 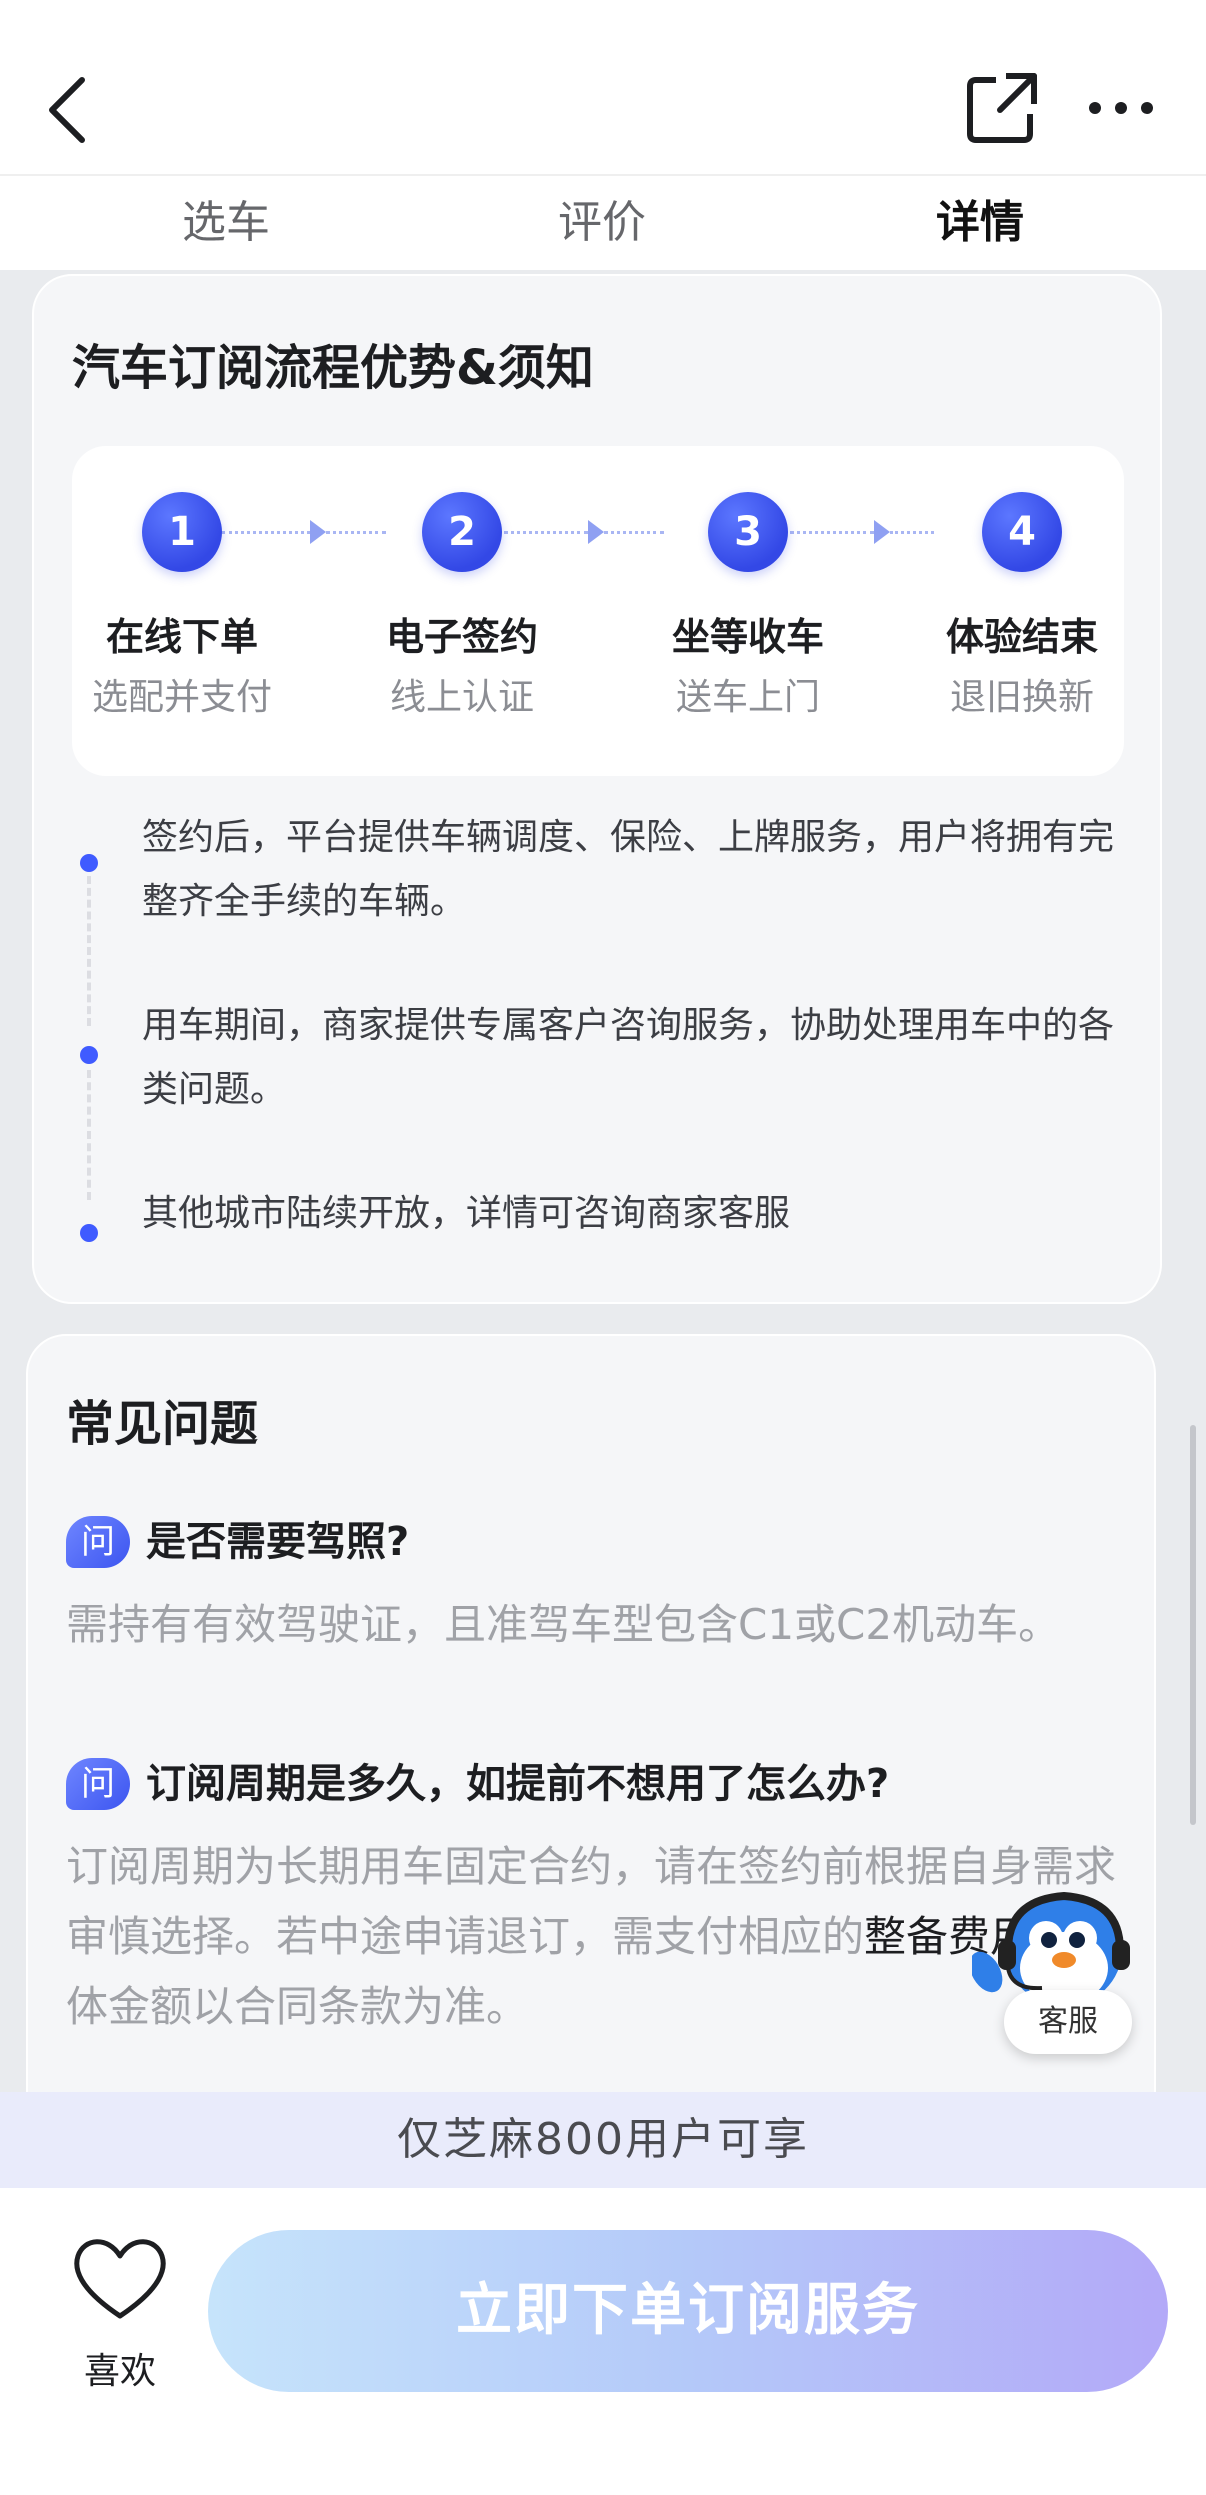 What do you see at coordinates (980, 223) in the screenshot?
I see `tab-details: 详情` at bounding box center [980, 223].